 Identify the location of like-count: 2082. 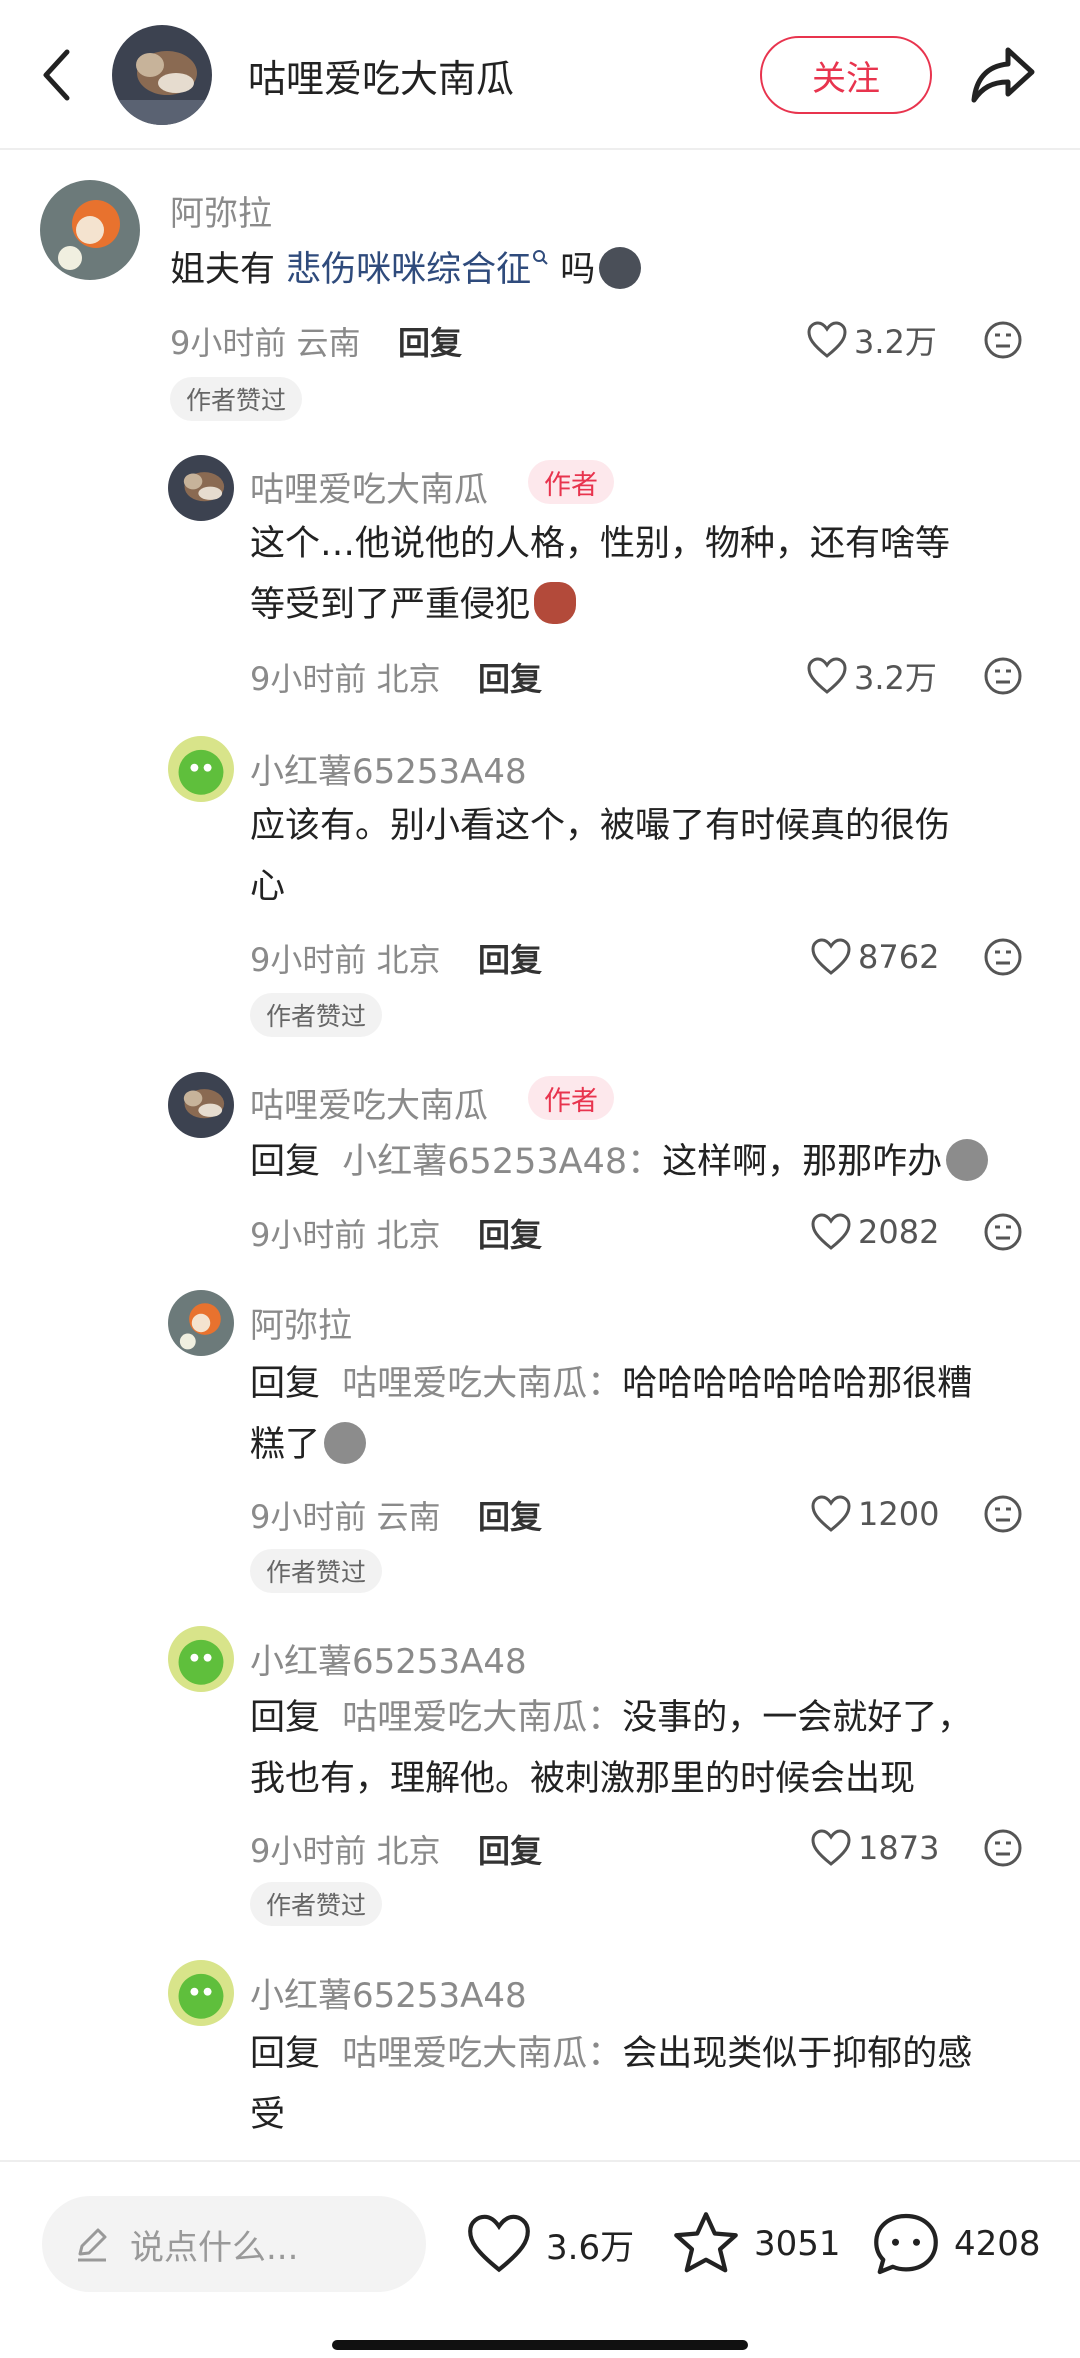
(899, 1232).